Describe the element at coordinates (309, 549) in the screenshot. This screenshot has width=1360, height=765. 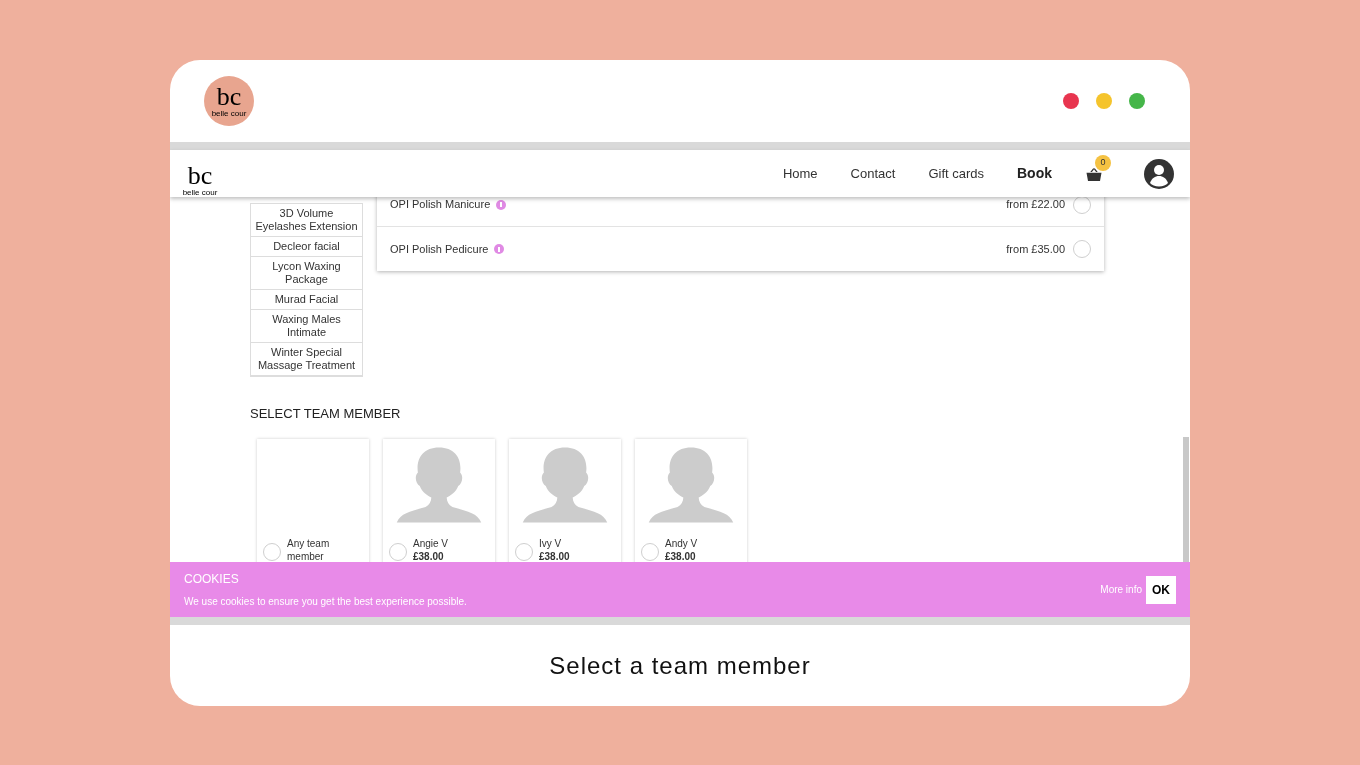
I see `member-name: Any team member` at that location.